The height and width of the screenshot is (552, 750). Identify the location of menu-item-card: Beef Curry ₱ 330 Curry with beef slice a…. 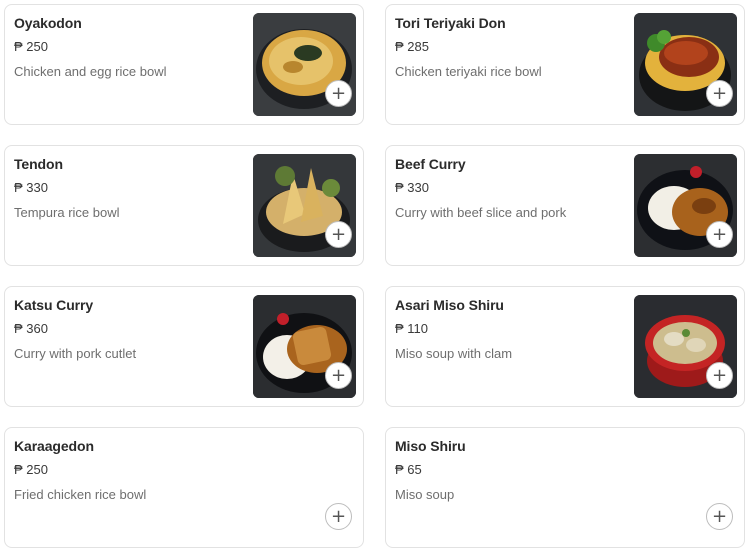
(565, 205).